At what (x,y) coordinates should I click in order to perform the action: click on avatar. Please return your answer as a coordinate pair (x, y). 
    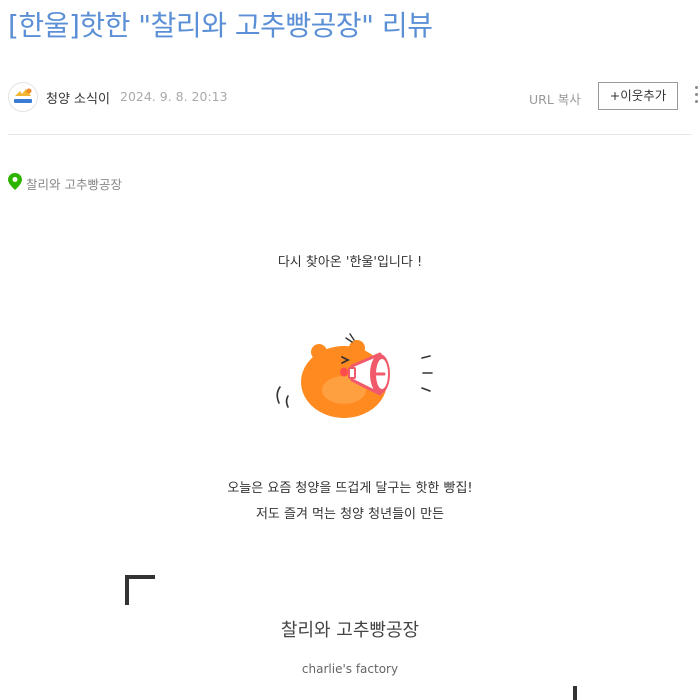
    Looking at the image, I should click on (23, 97).